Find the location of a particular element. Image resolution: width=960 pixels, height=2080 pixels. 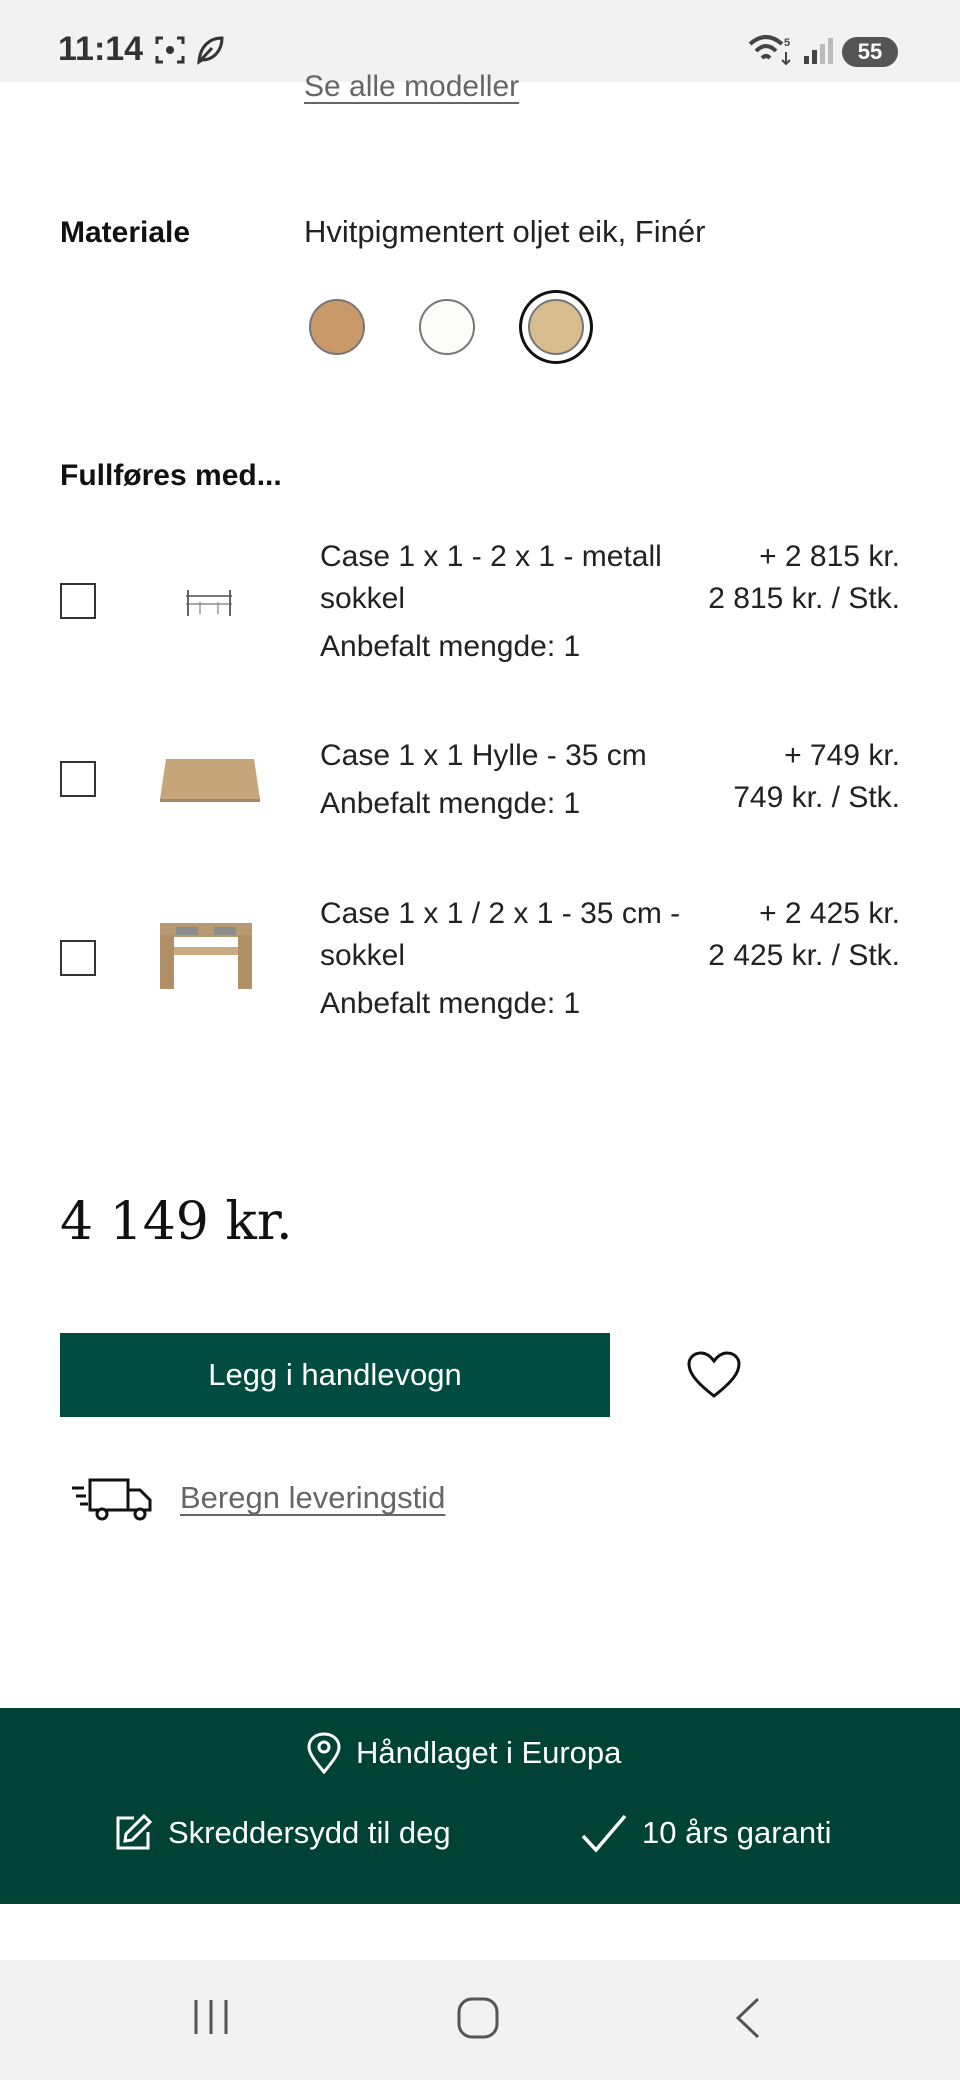

leaf-icon is located at coordinates (210, 50).